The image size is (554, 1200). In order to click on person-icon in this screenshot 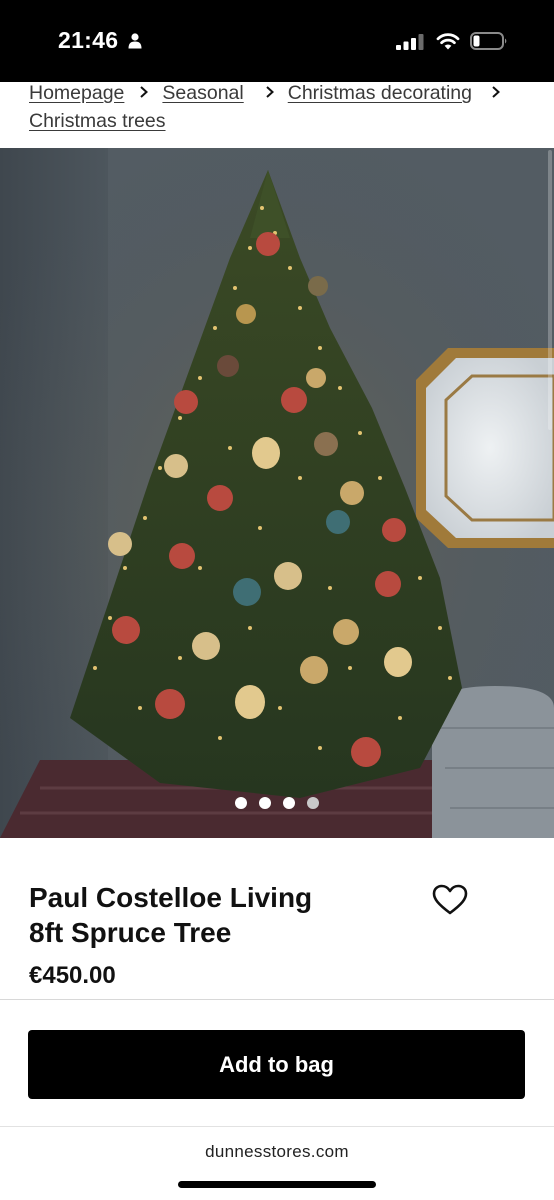, I will do `click(135, 41)`.